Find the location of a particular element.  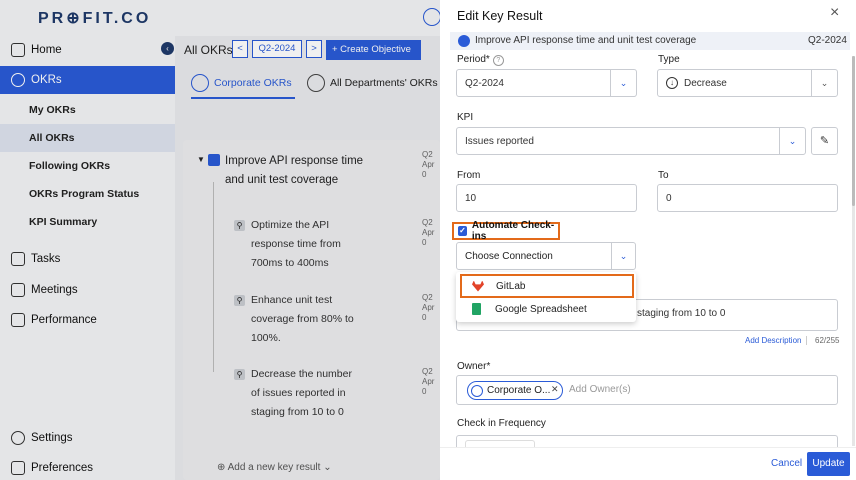

frequency-field is located at coordinates (647, 441).